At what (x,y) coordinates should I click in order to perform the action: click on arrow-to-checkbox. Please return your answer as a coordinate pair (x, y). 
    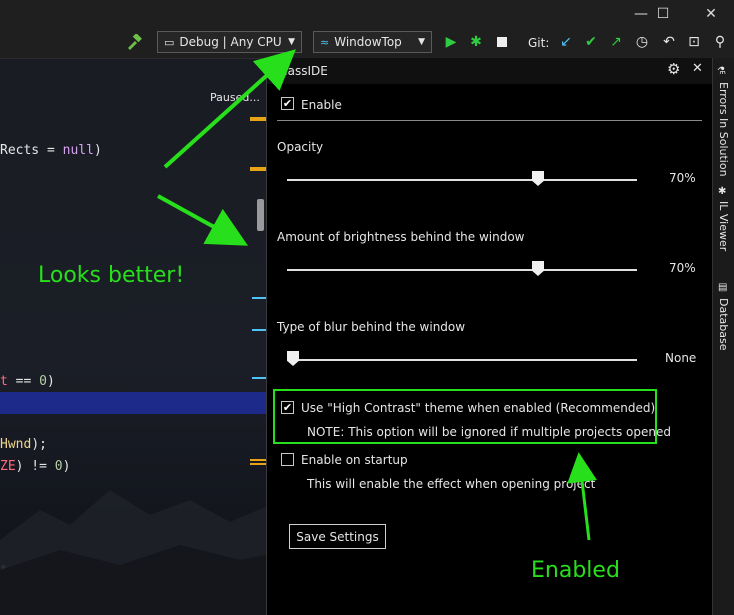
    Looking at the image, I should click on (582, 496).